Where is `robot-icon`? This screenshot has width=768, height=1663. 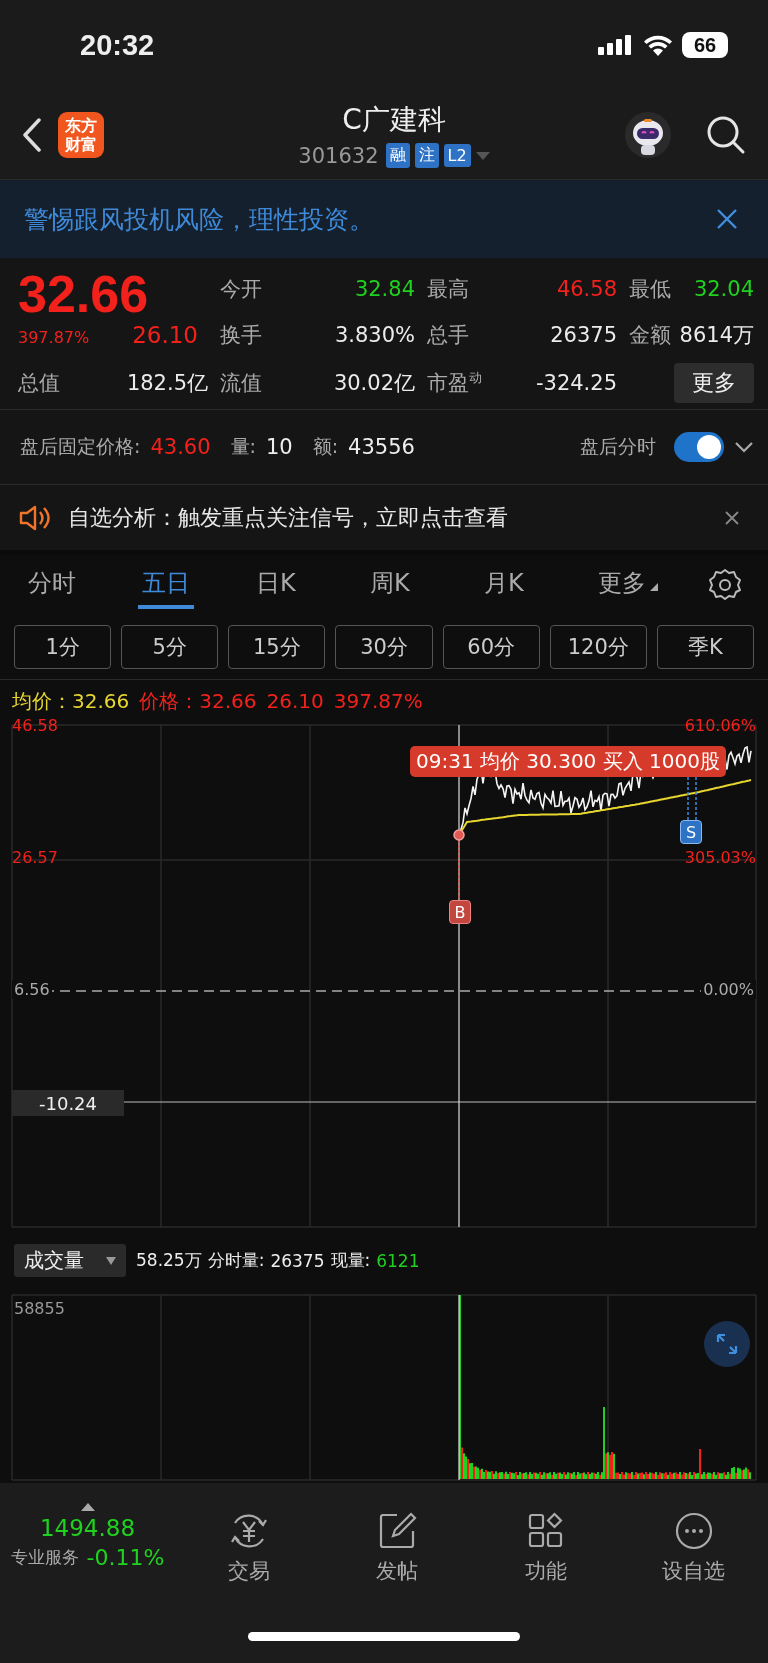
robot-icon is located at coordinates (648, 134).